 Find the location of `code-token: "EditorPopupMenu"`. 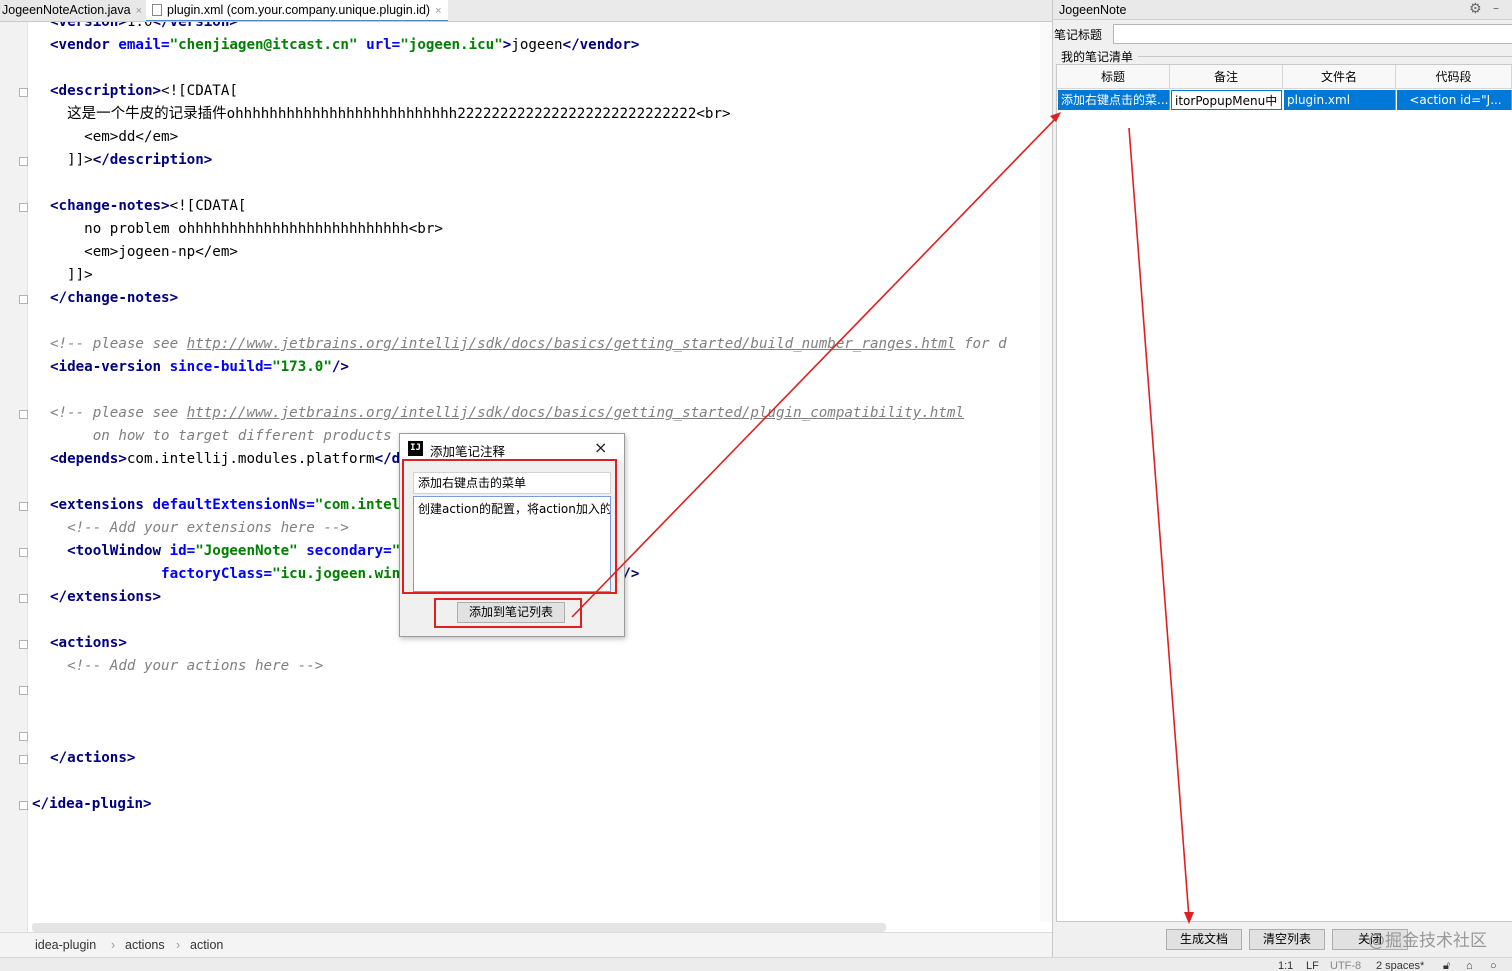

code-token: "EditorPopupMenu" is located at coordinates (353, 712).